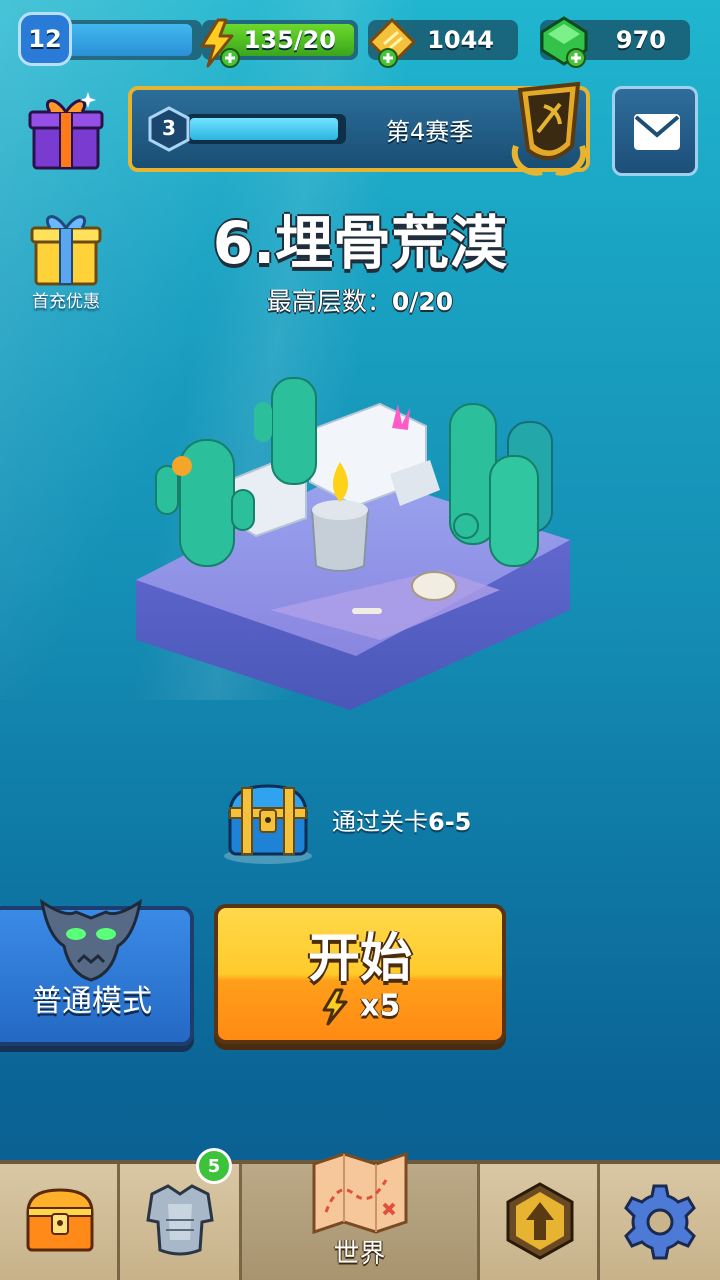 The height and width of the screenshot is (1280, 720). What do you see at coordinates (359, 1254) in the screenshot?
I see `nav-world-label: 世界` at bounding box center [359, 1254].